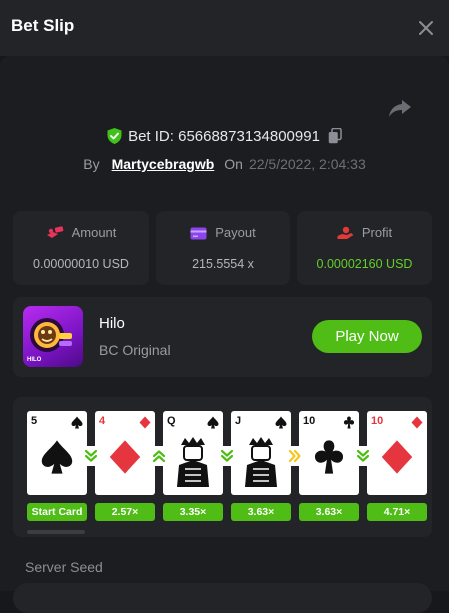 Image resolution: width=449 pixels, height=613 pixels. I want to click on username-link: Martycebragwb, so click(163, 164).